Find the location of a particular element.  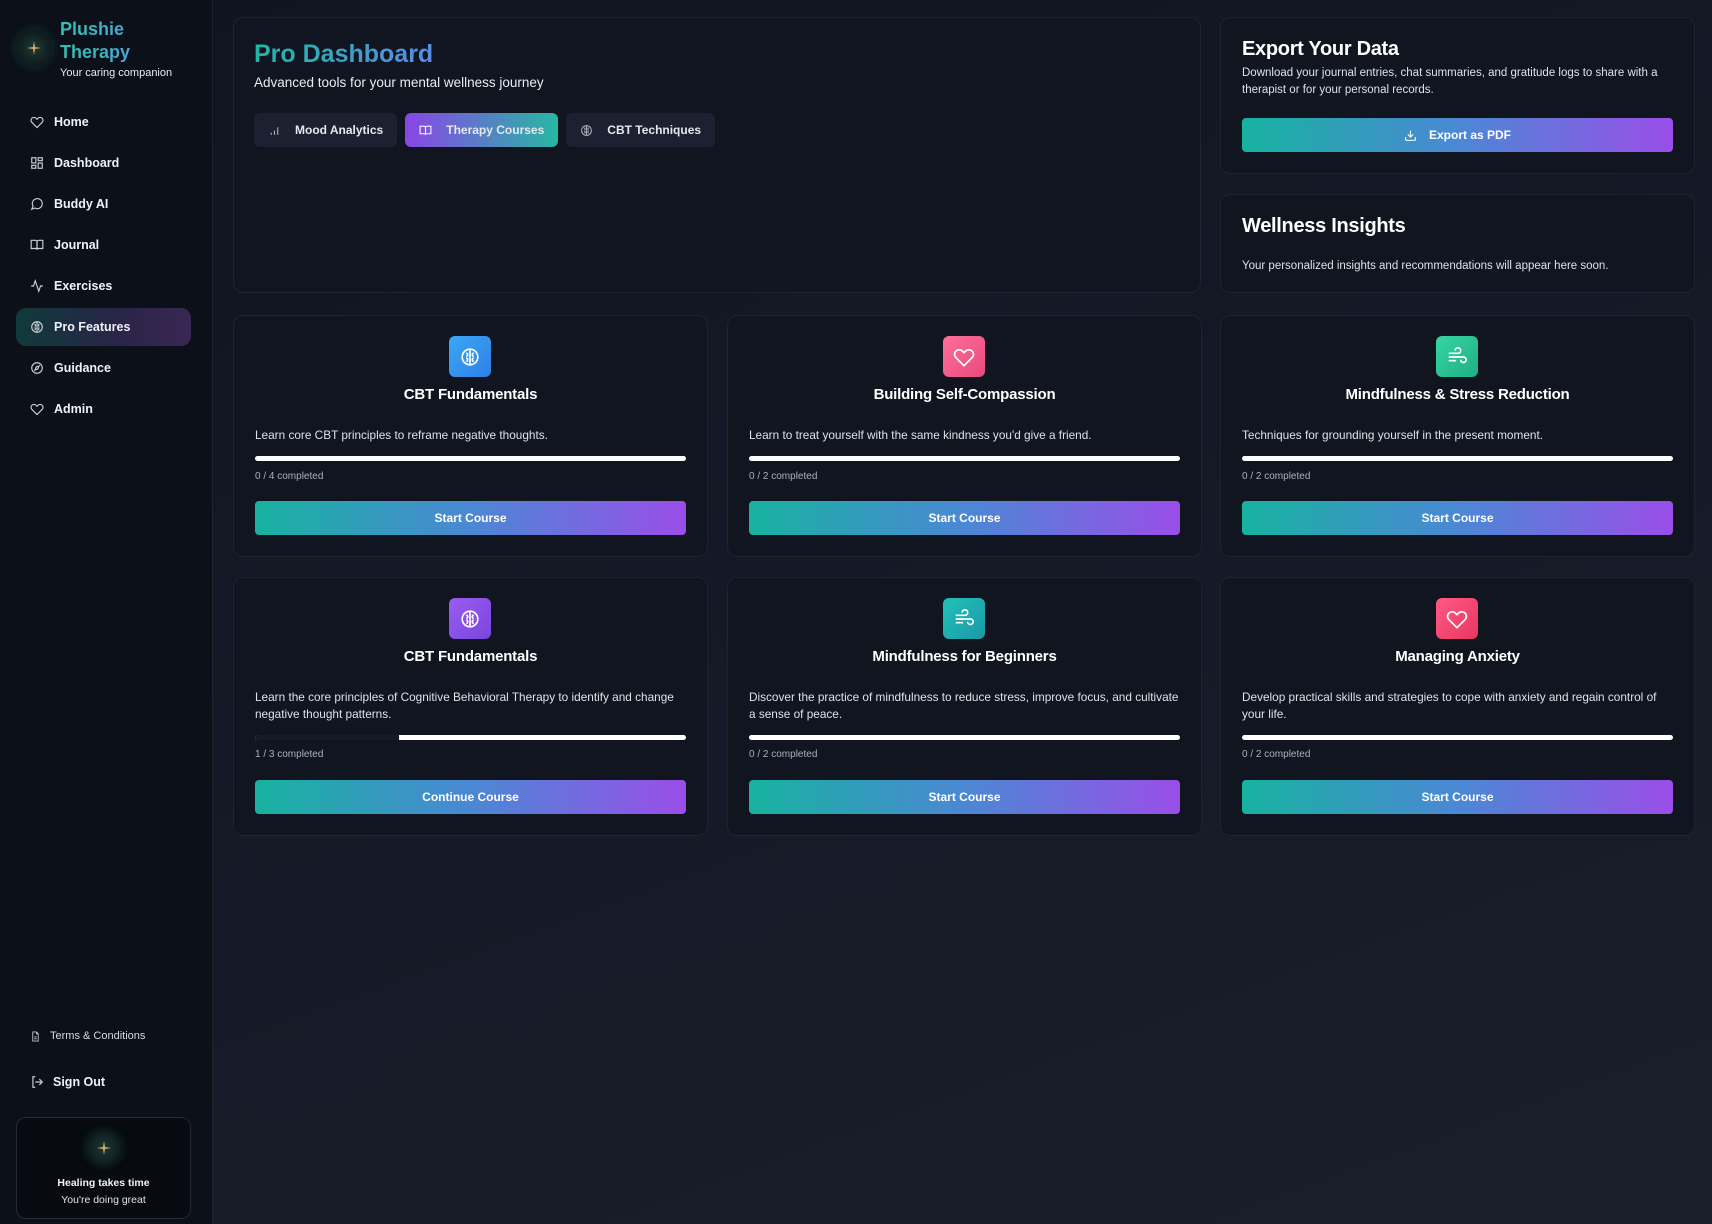

sidebar-item-journal: Journal is located at coordinates (103, 245).